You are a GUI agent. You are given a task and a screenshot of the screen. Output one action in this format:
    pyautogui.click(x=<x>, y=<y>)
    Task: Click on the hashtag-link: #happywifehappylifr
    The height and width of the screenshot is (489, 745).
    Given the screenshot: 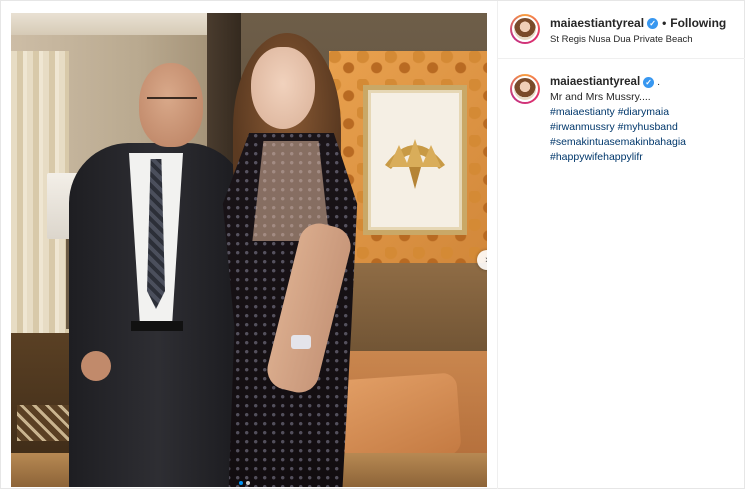 What is the action you would take?
    pyautogui.click(x=645, y=157)
    